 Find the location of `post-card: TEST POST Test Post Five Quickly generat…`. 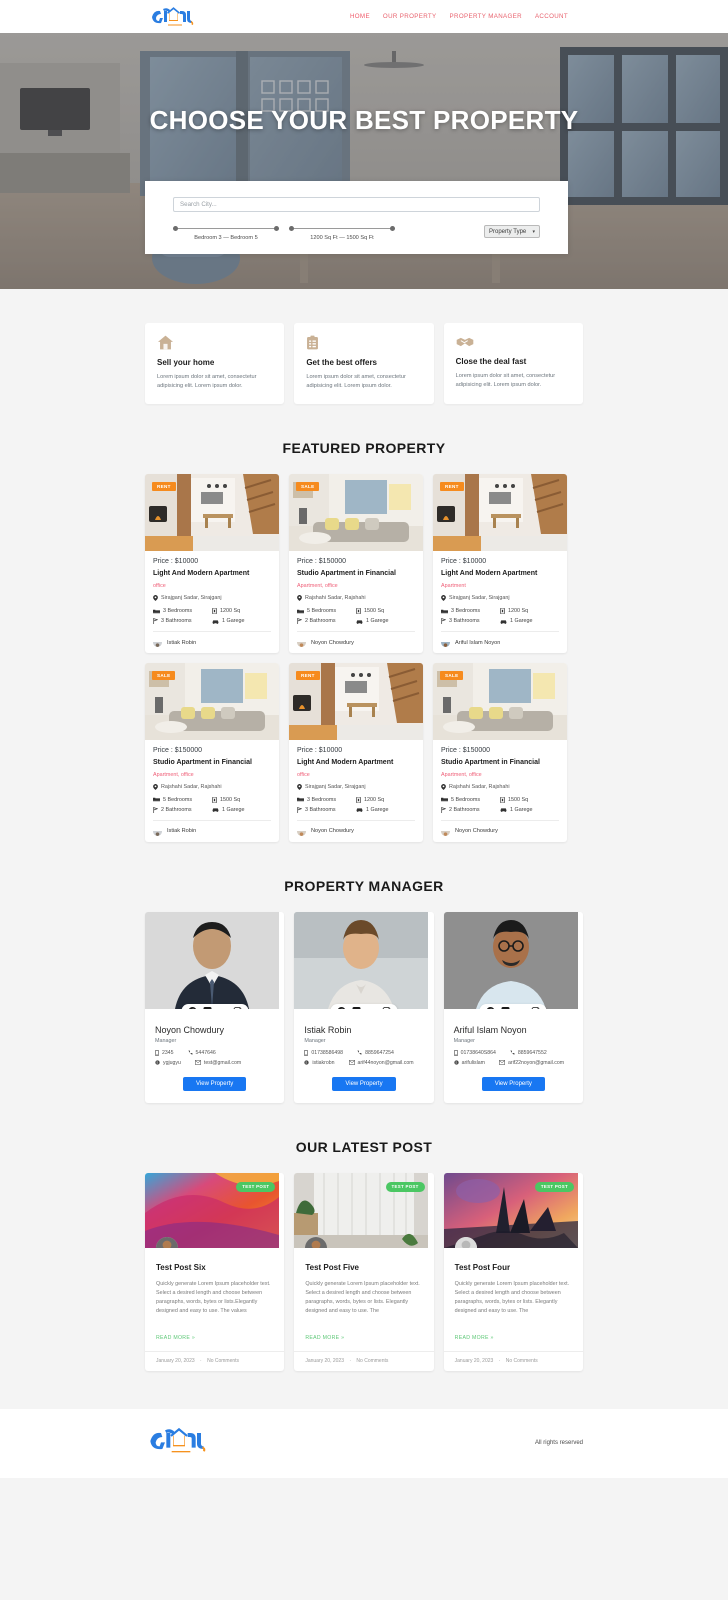

post-card: TEST POST Test Post Five Quickly generat… is located at coordinates (364, 1271).